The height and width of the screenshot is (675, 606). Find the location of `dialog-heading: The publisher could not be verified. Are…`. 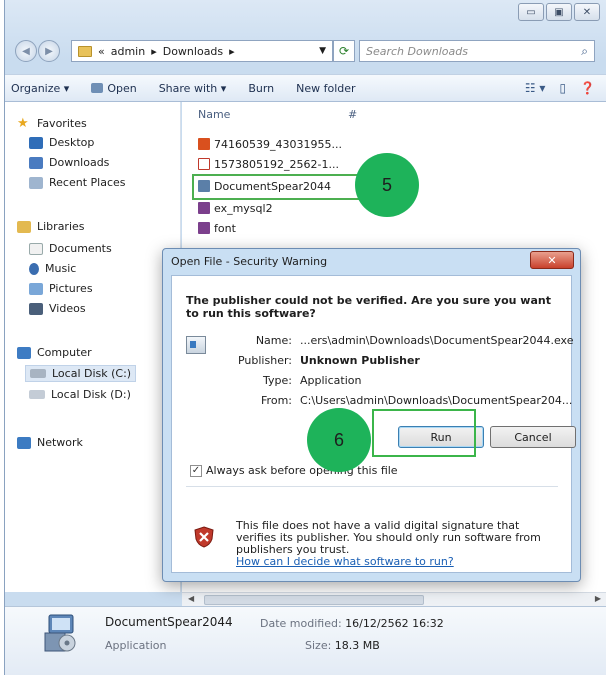

dialog-heading: The publisher could not be verified. Are… is located at coordinates (368, 307).